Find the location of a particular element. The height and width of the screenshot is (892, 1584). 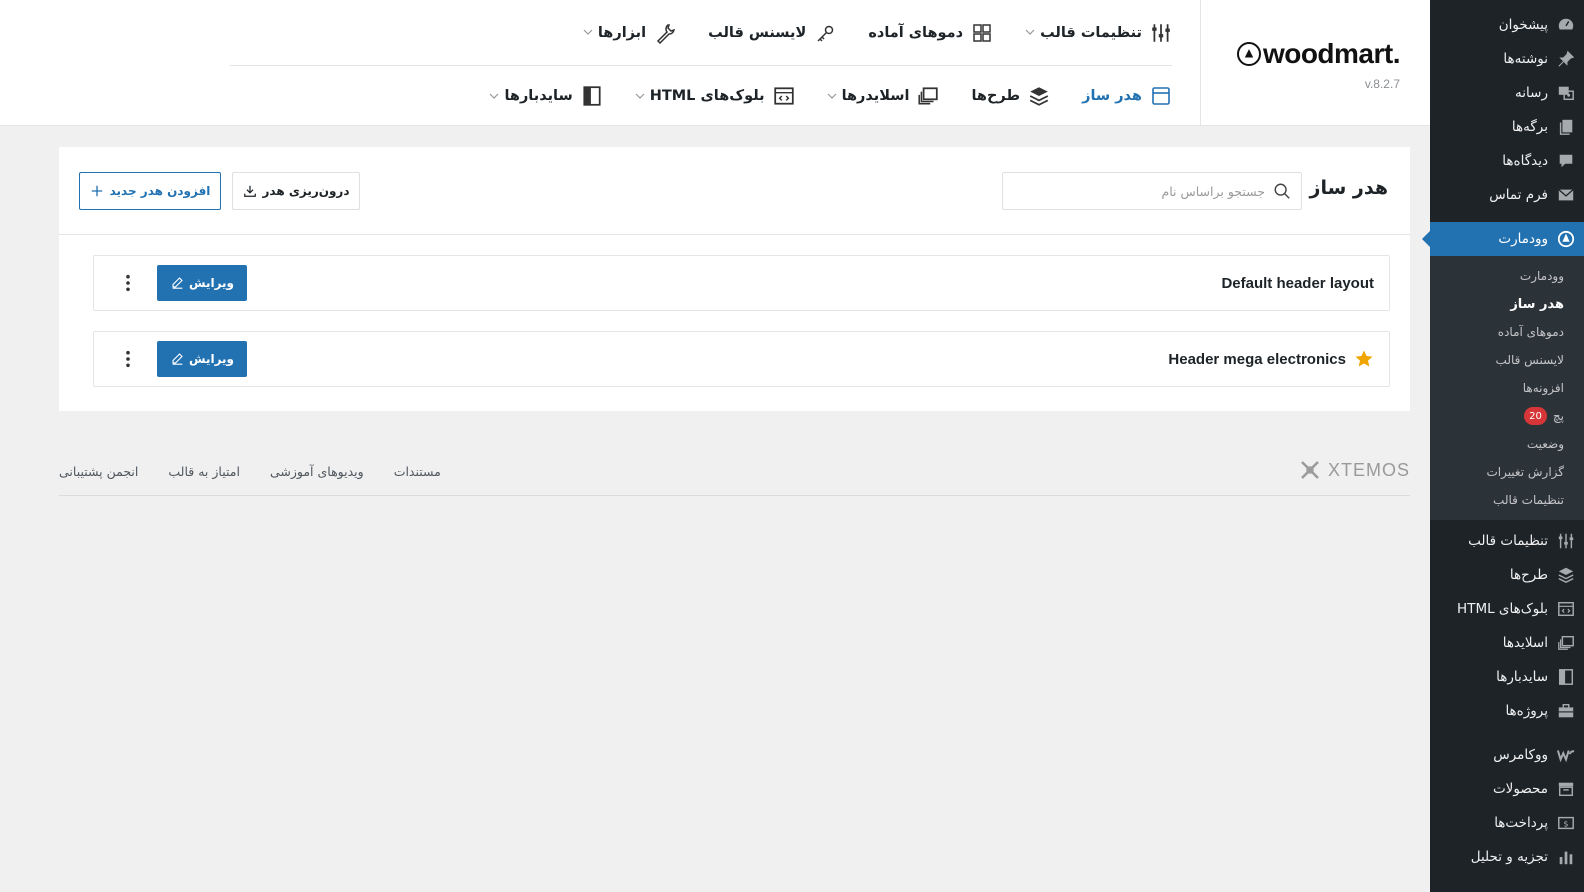

pages-icon is located at coordinates (1566, 127).